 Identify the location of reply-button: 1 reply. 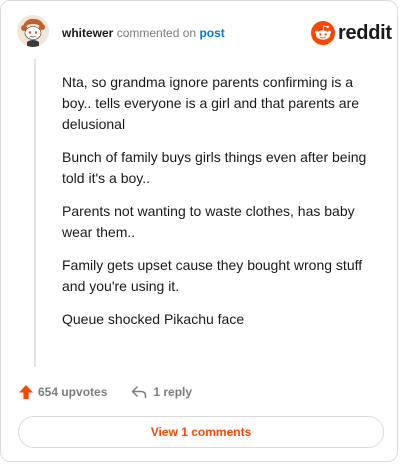
(161, 392).